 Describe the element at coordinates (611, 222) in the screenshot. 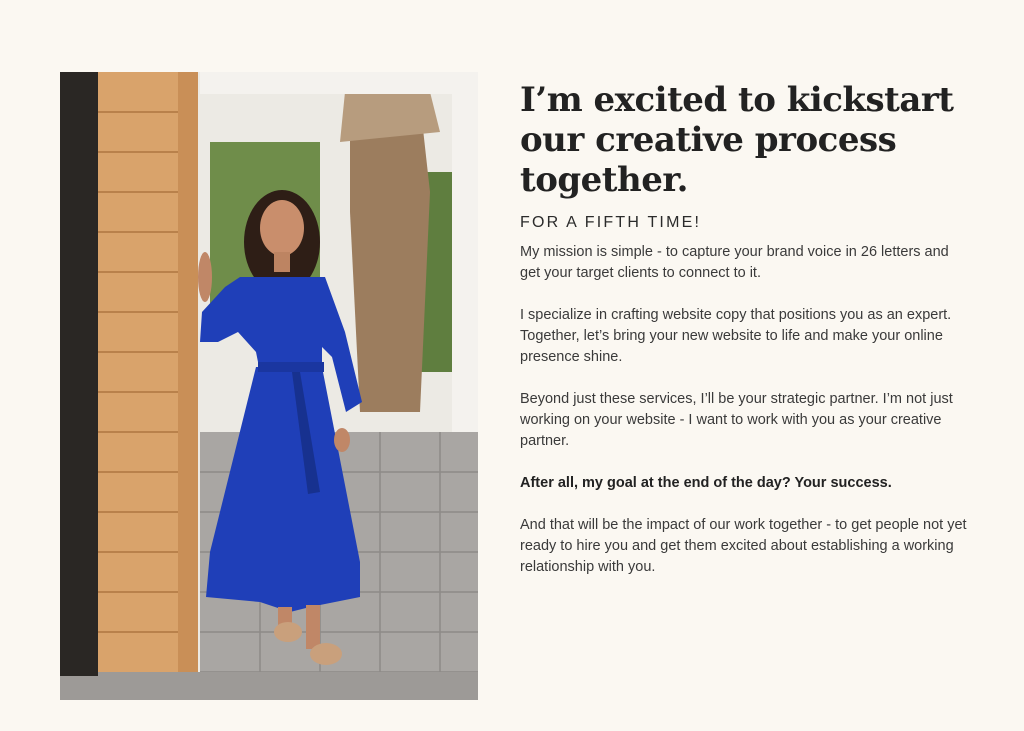

I see `subheading: FOR A FIFTH TIME!` at that location.